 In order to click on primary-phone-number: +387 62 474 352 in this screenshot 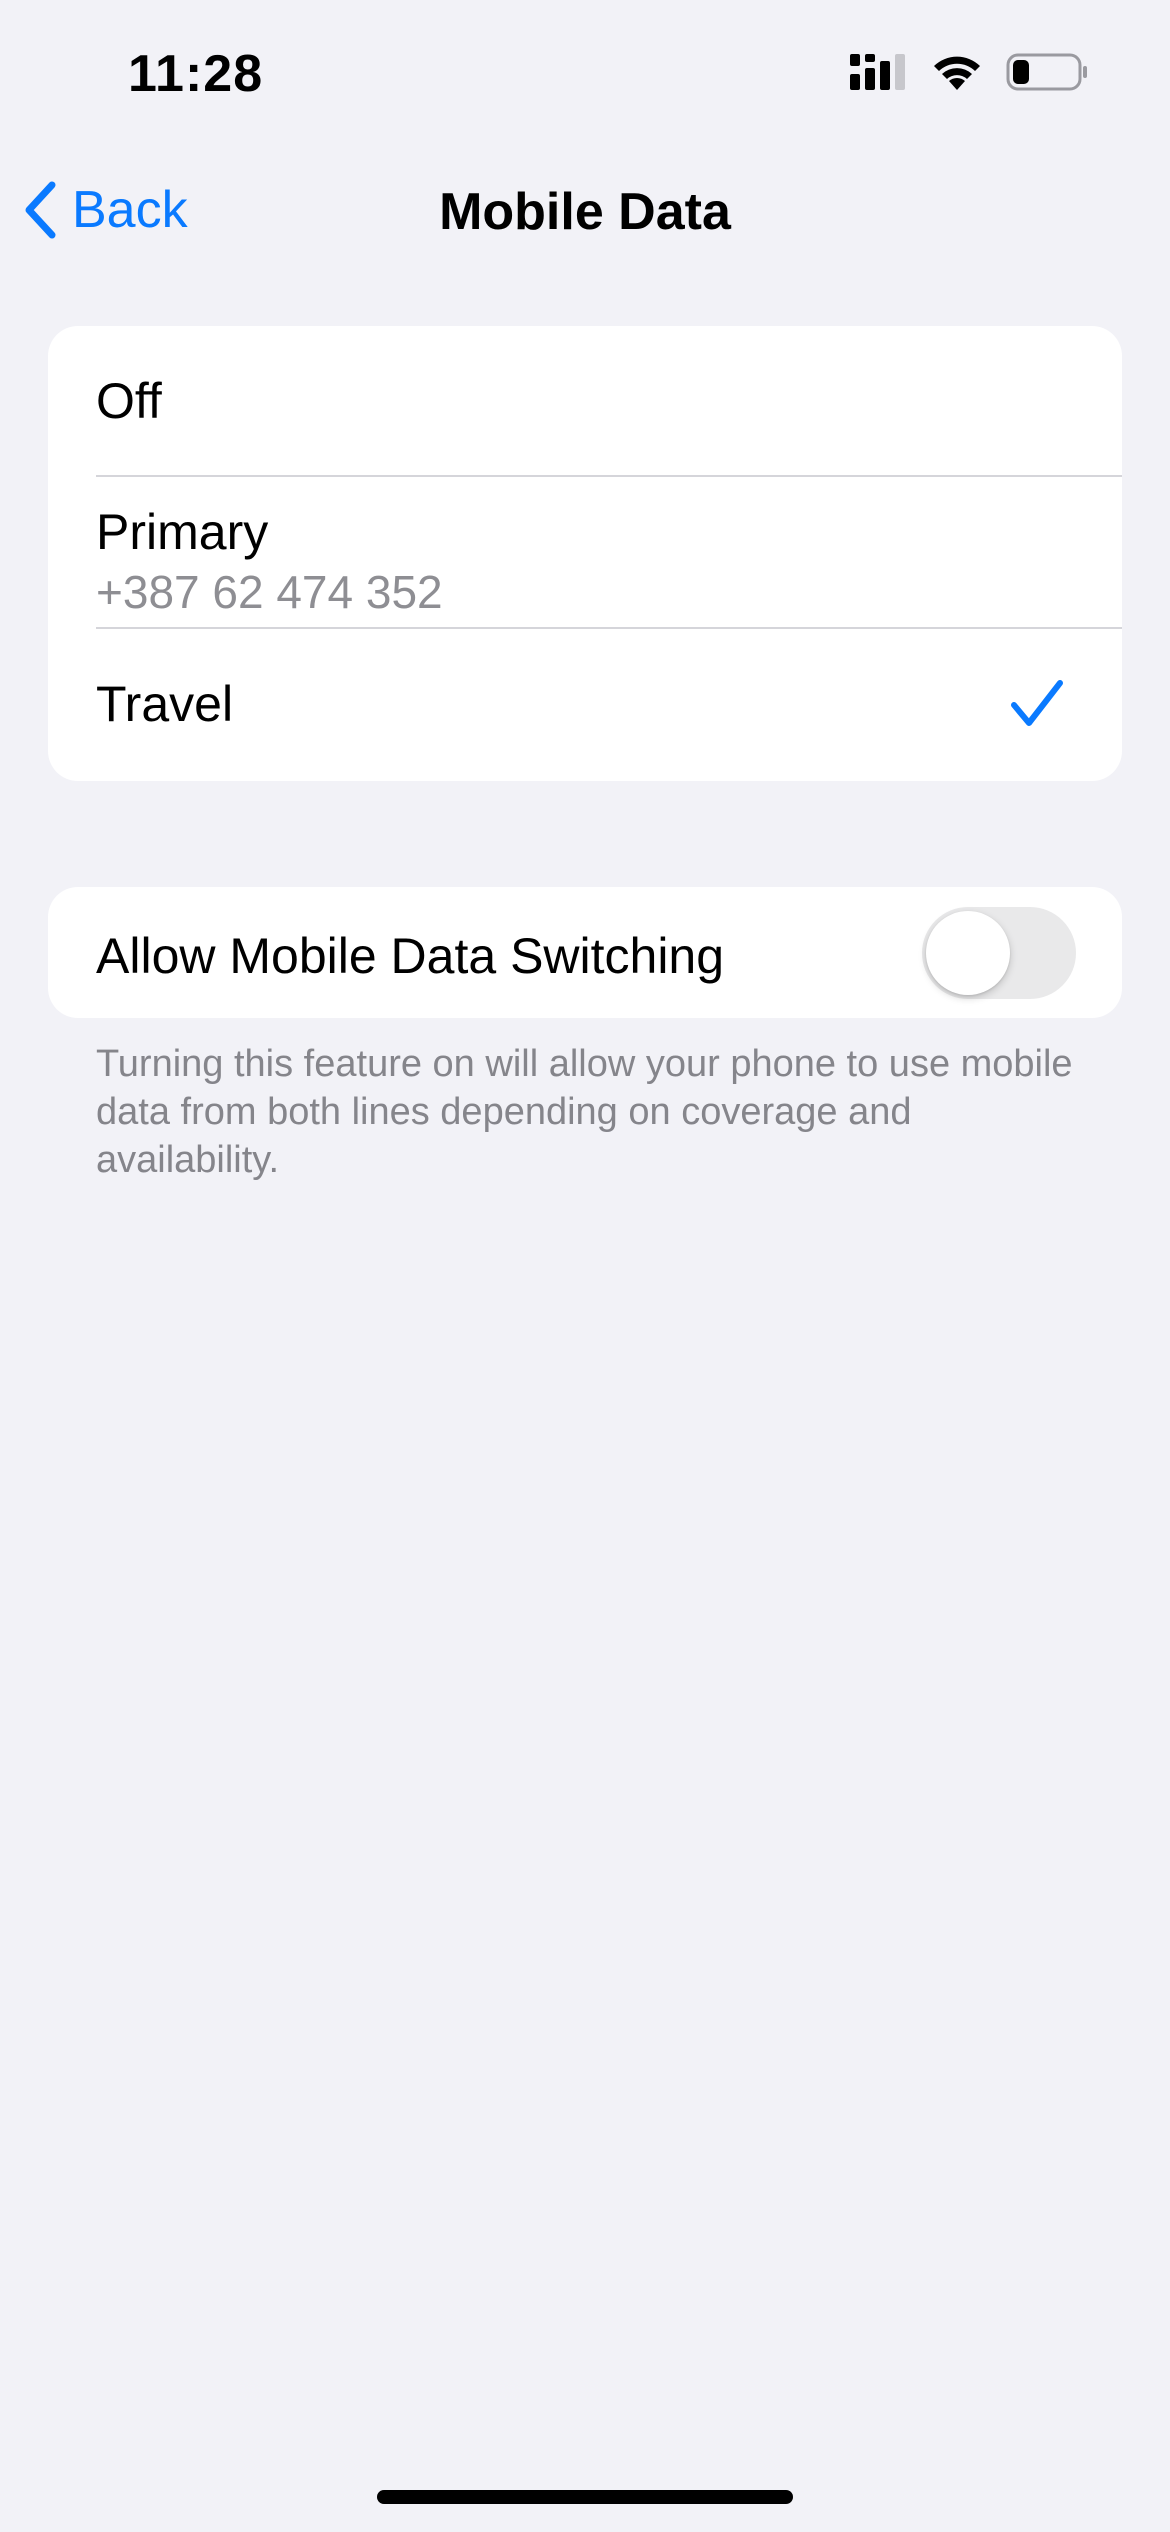, I will do `click(269, 592)`.